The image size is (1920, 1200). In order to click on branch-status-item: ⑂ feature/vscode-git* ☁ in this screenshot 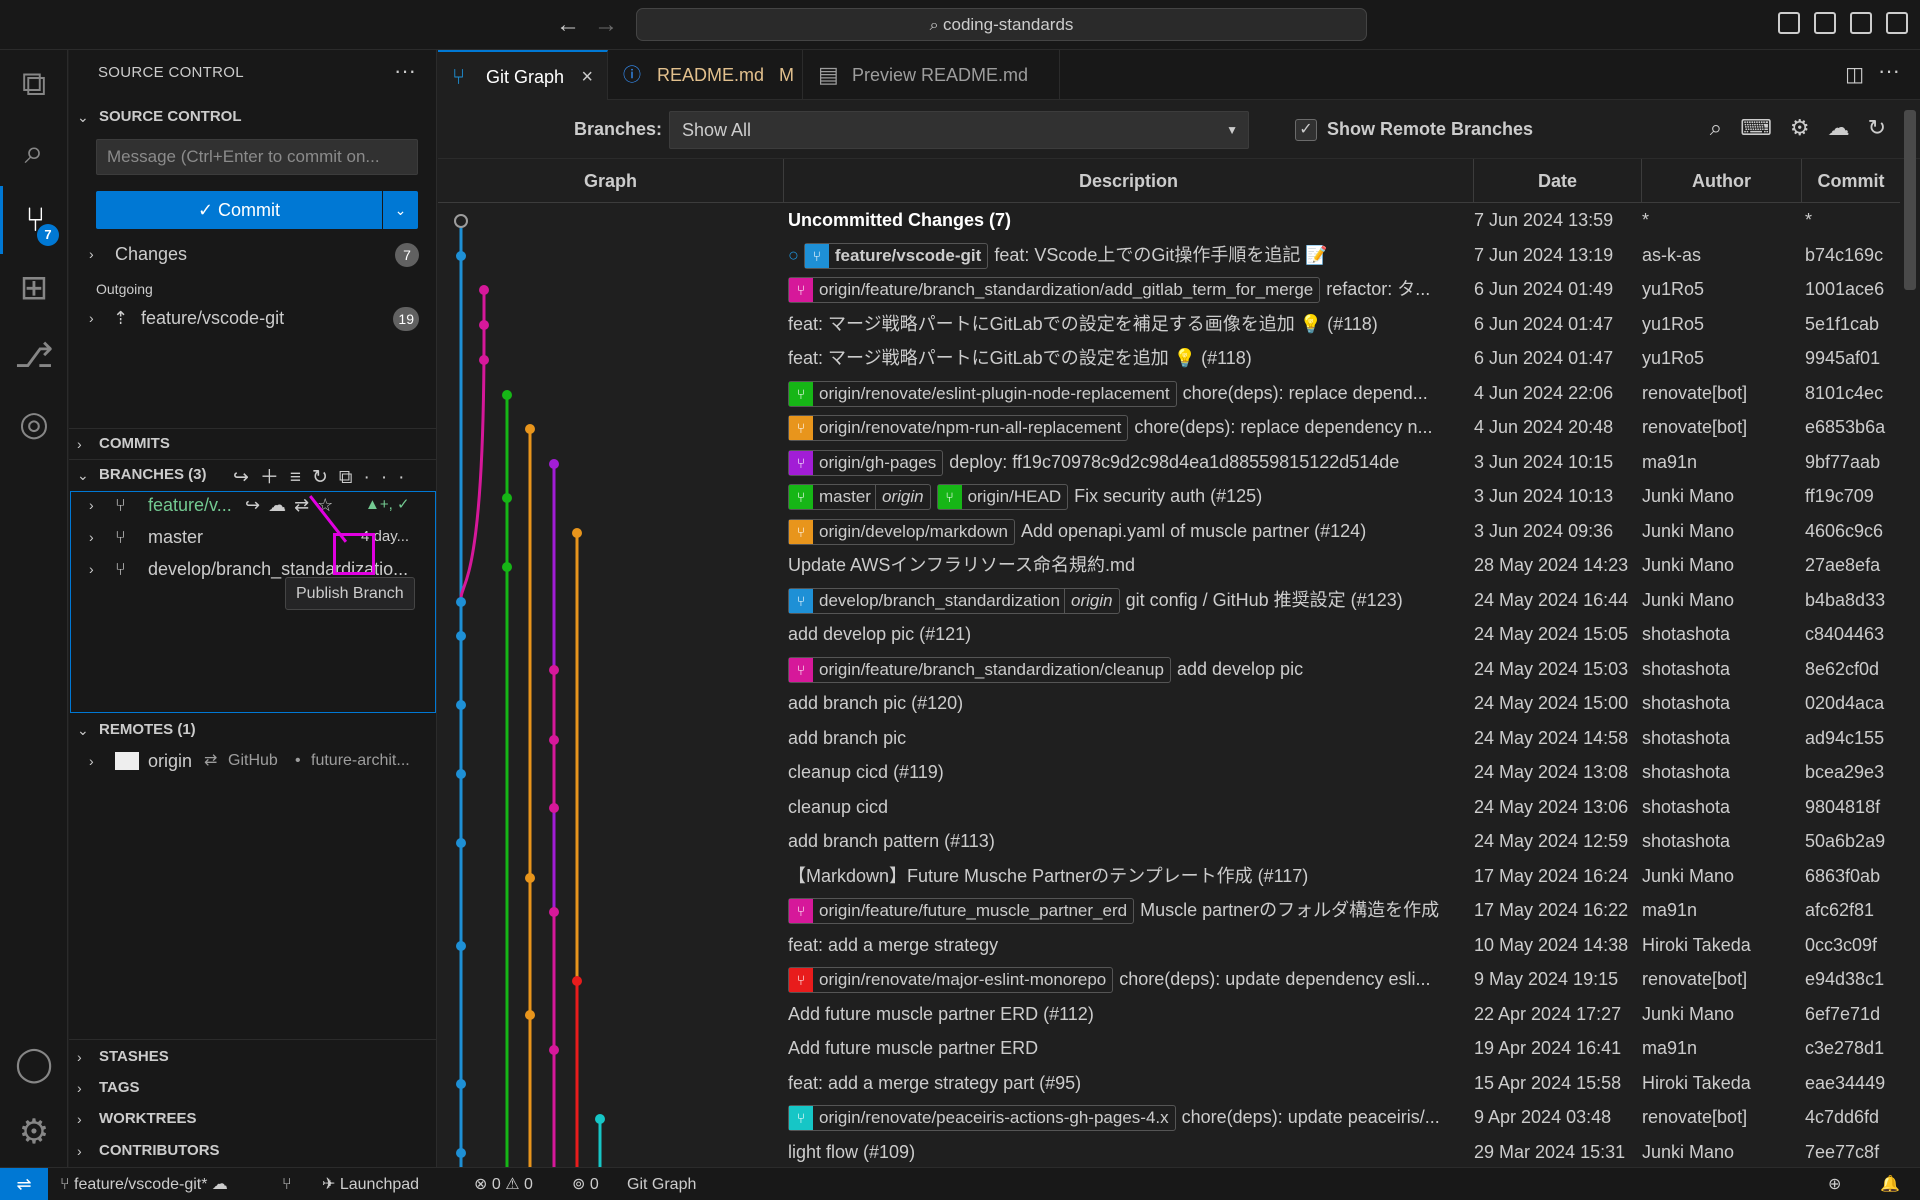, I will do `click(144, 1184)`.